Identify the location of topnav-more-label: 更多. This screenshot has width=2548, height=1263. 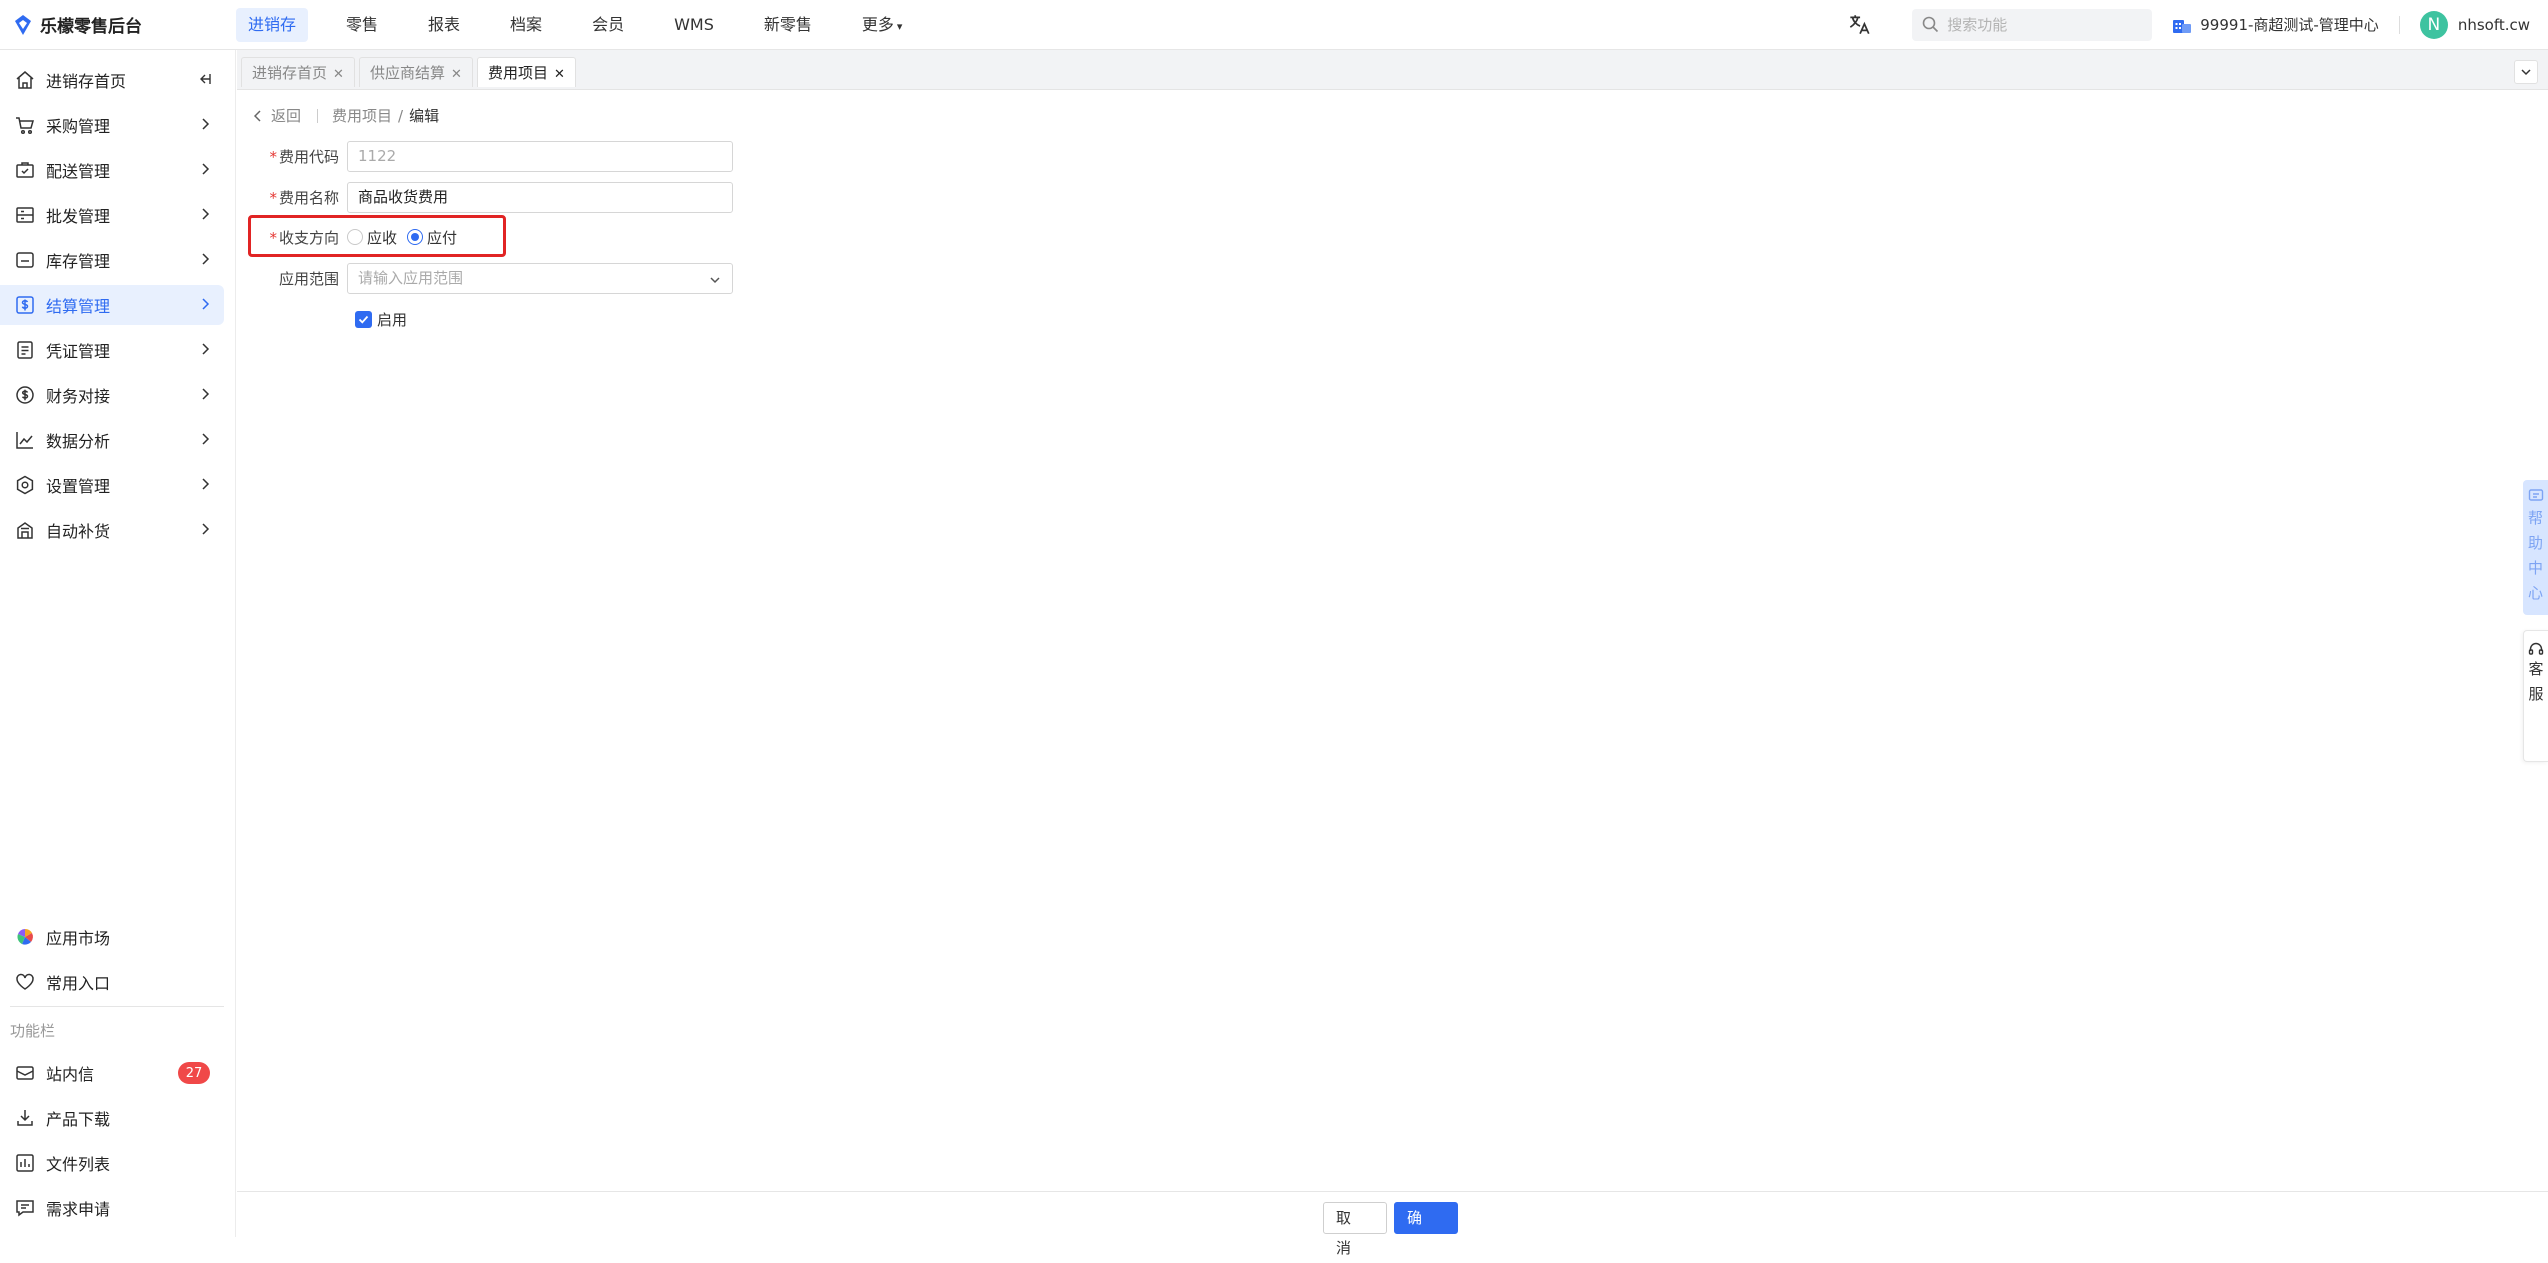
(877, 24).